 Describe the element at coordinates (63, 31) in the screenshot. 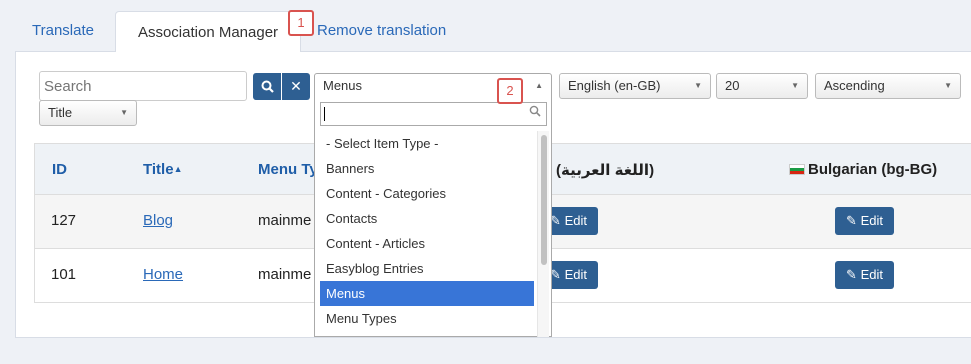

I see `tab-translate: Translate` at that location.